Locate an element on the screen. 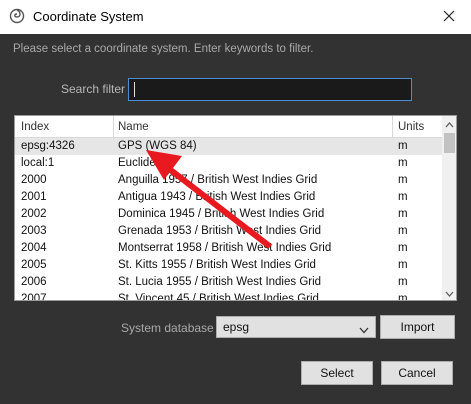  row-name-cell: Dominica 1945 / British West Indies Grid is located at coordinates (221, 214).